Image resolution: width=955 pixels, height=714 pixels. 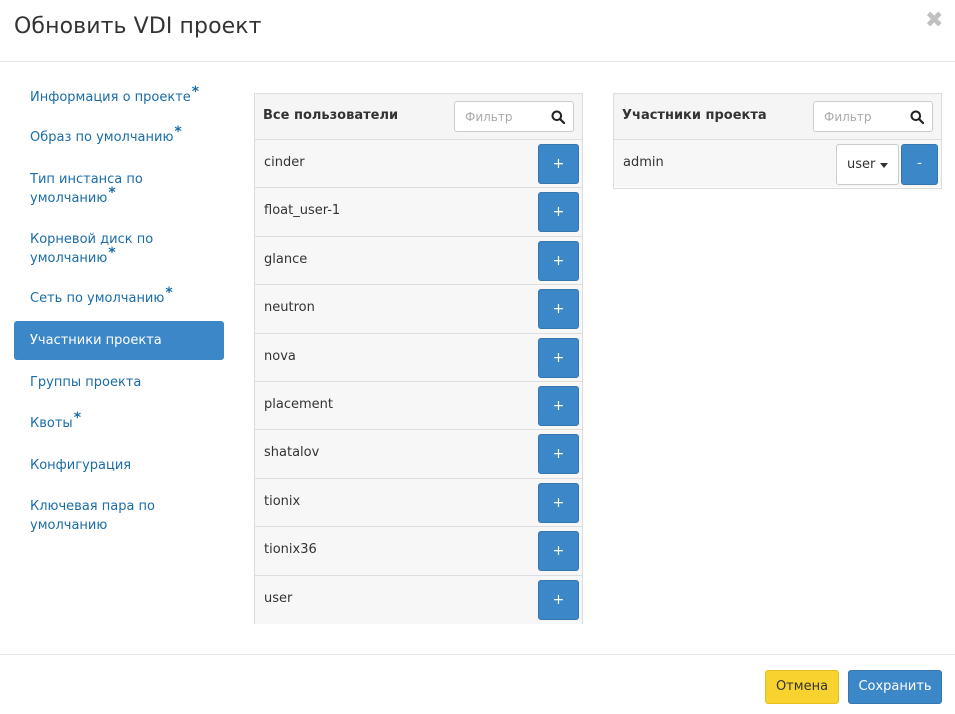 I want to click on user-name: placement, so click(x=298, y=404).